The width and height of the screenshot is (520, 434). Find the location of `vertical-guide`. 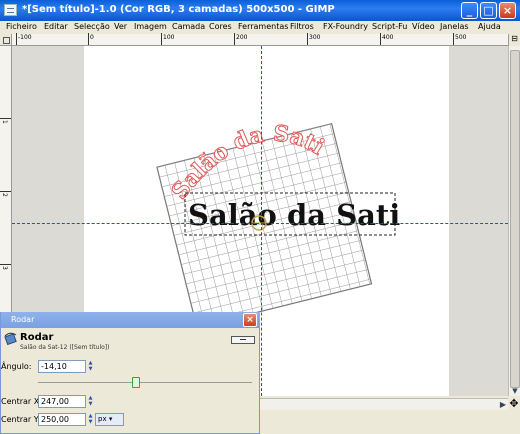

vertical-guide is located at coordinates (261, 221).